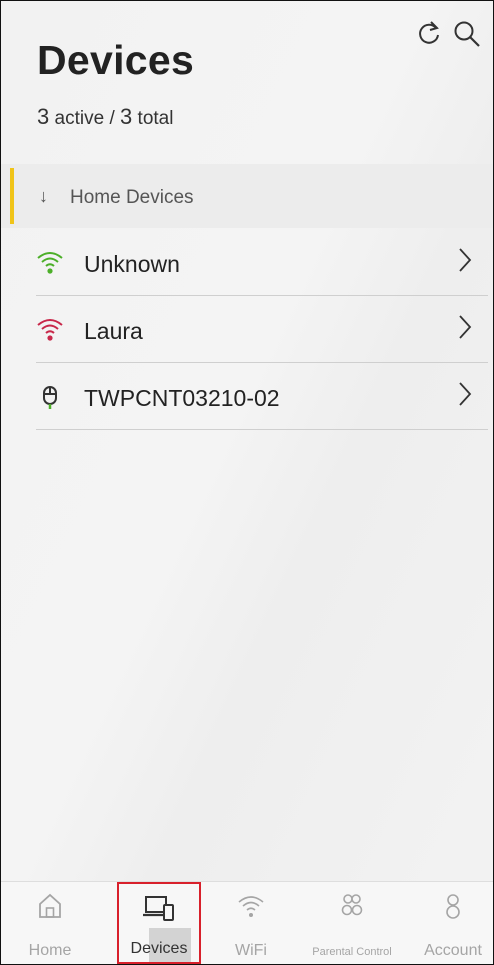 This screenshot has width=494, height=965. Describe the element at coordinates (453, 908) in the screenshot. I see `account-icon` at that location.